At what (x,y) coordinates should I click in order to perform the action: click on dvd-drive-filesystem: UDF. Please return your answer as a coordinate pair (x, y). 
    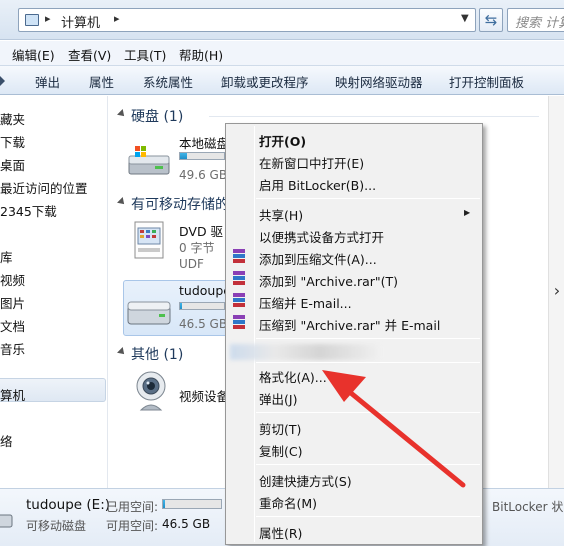
    Looking at the image, I should click on (191, 264).